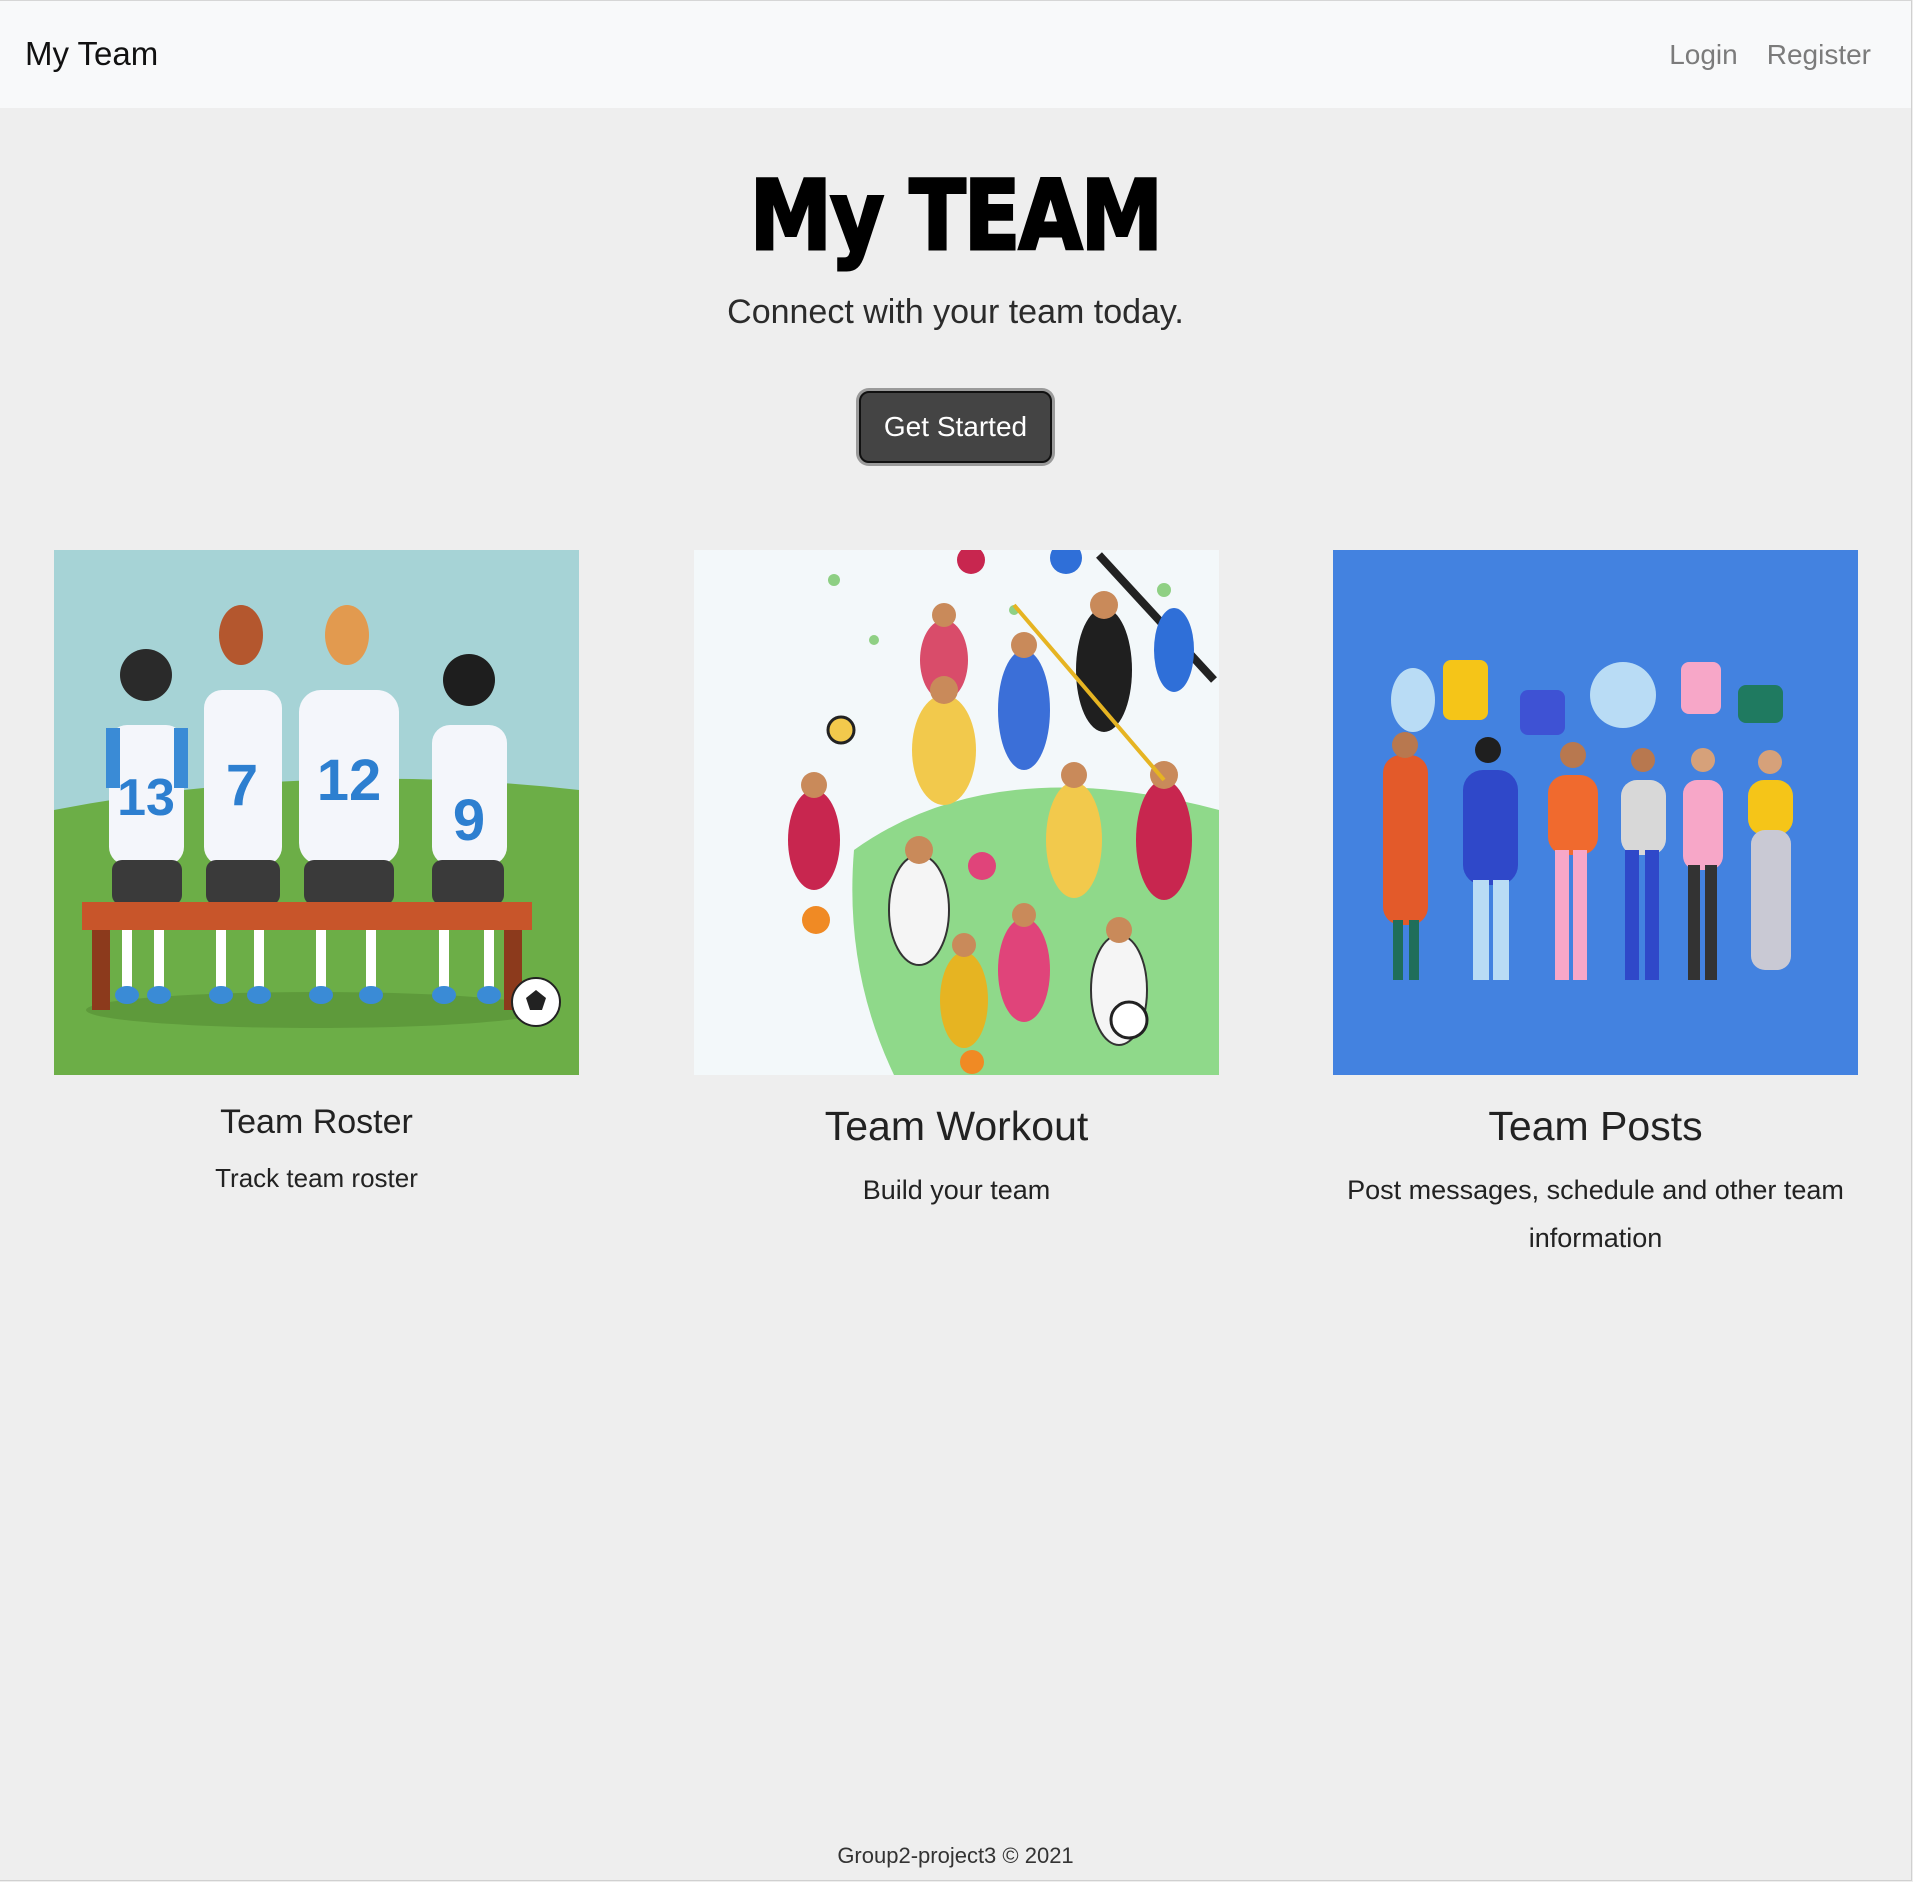 This screenshot has height=1882, width=1913. I want to click on navbar-brand: My Team, so click(91, 55).